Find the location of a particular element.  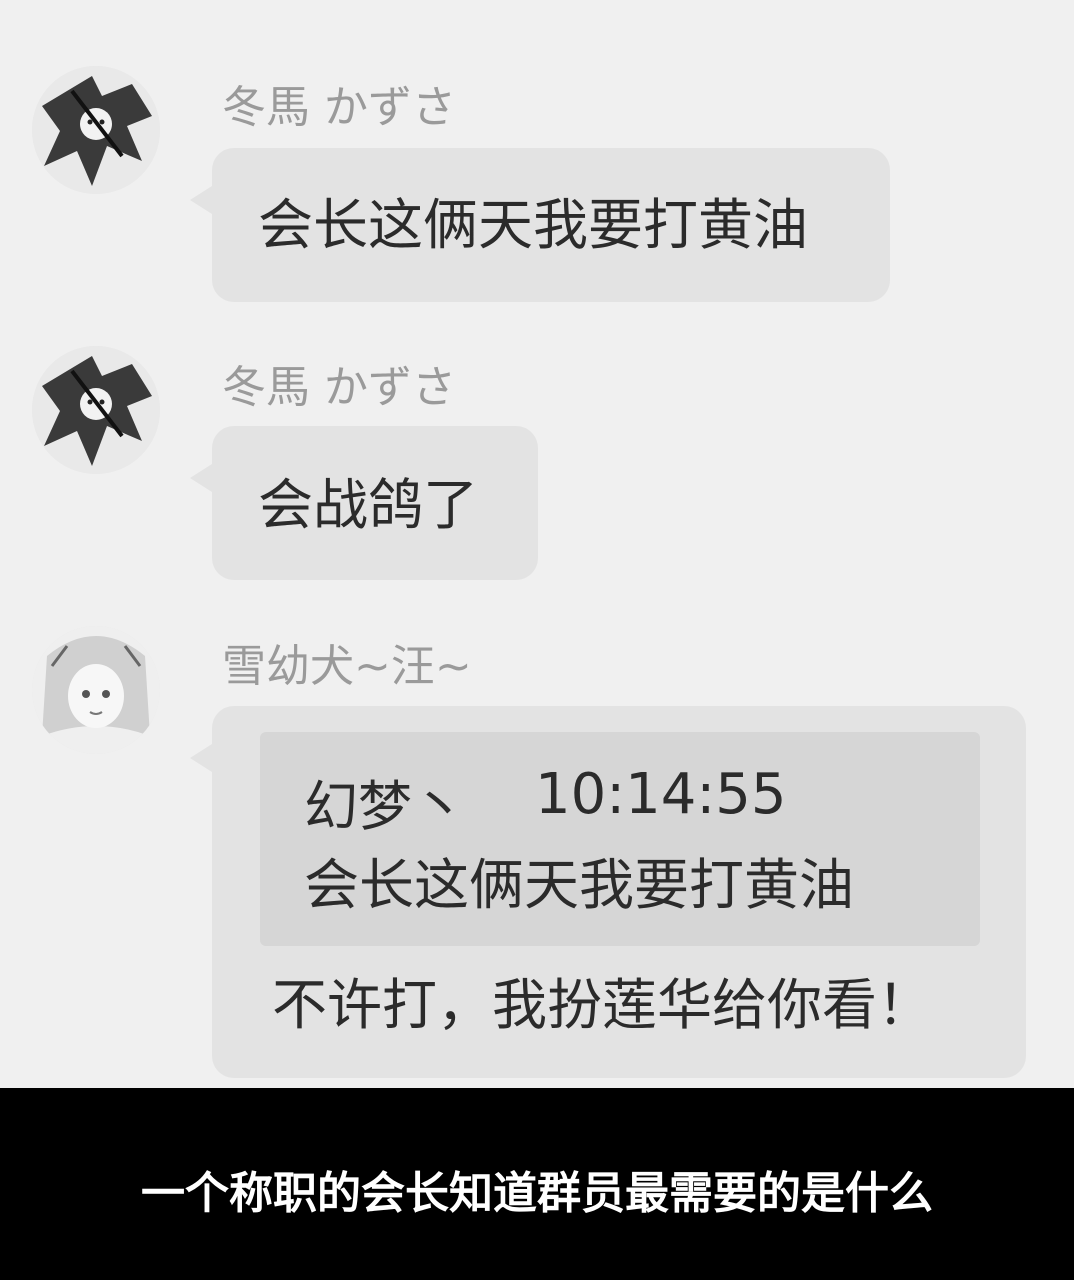

message-bubble: 会战鸽了 is located at coordinates (364, 503).